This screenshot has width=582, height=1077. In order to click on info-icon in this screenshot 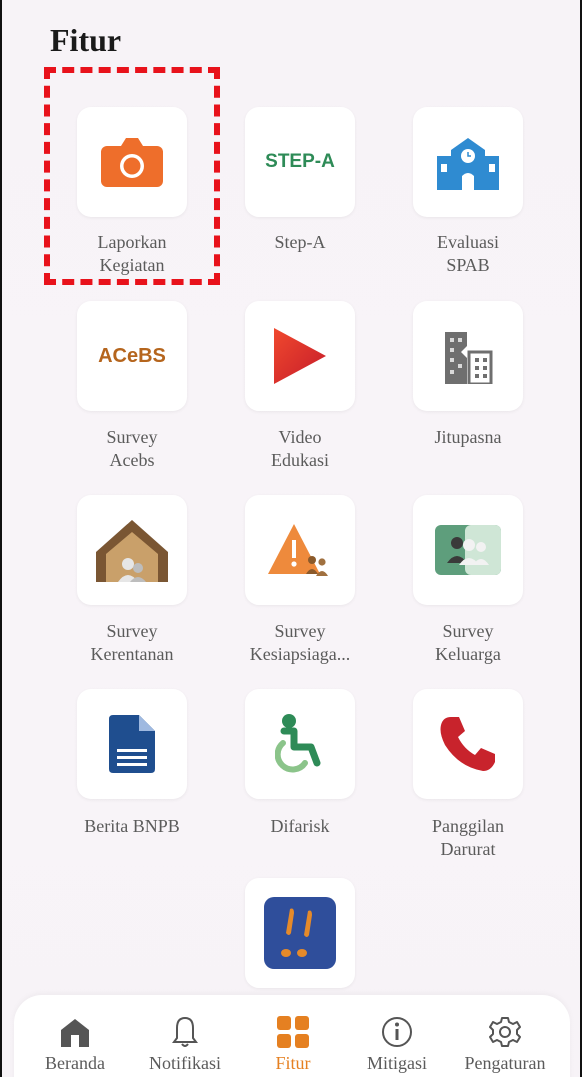, I will do `click(397, 1032)`.